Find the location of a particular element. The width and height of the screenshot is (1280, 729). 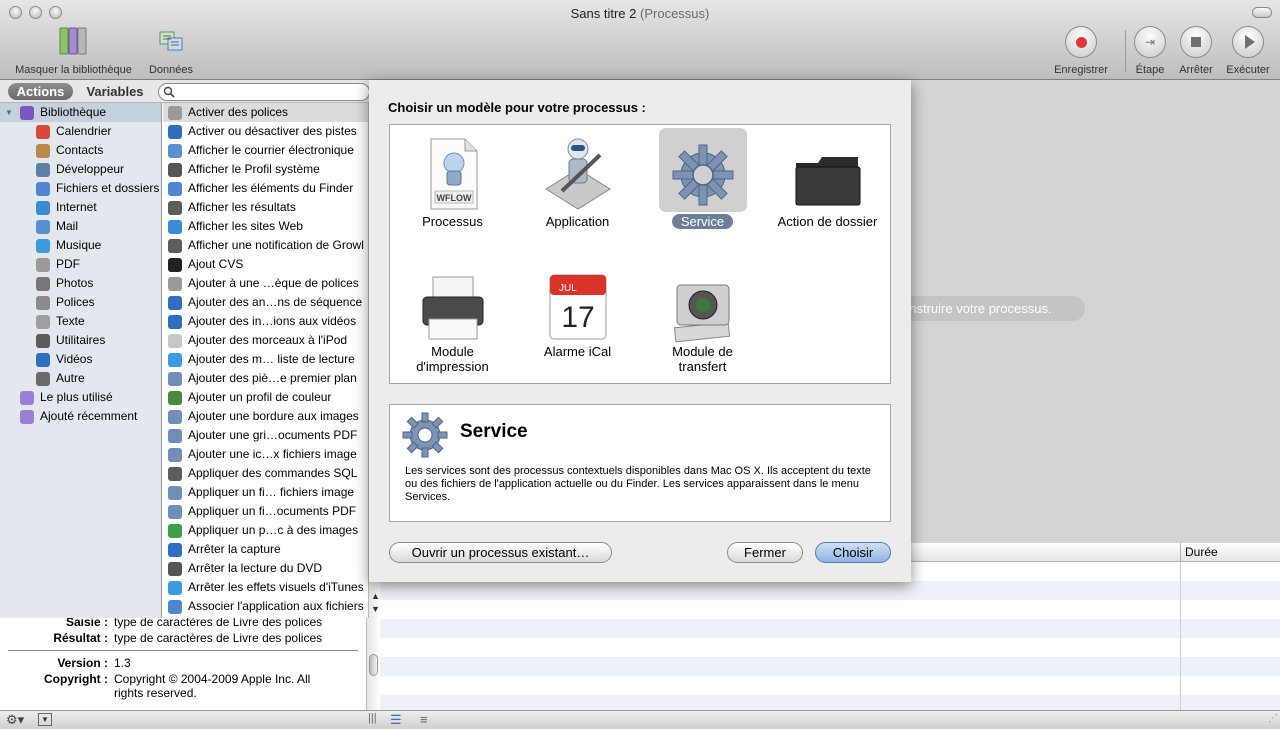

step-icon: ⇥ is located at coordinates (1150, 42).